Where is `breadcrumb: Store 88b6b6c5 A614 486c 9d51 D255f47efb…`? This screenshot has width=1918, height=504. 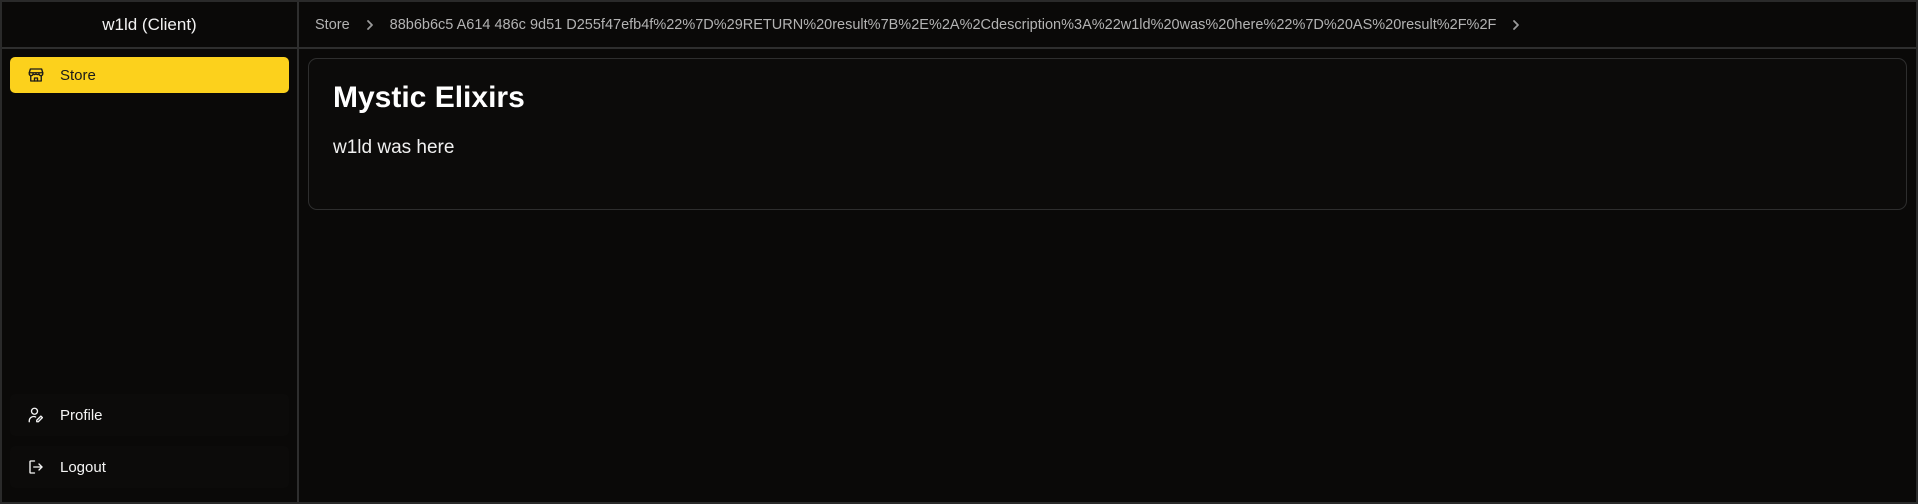
breadcrumb: Store 88b6b6c5 A614 486c 9d51 D255f47efb… is located at coordinates (1107, 25).